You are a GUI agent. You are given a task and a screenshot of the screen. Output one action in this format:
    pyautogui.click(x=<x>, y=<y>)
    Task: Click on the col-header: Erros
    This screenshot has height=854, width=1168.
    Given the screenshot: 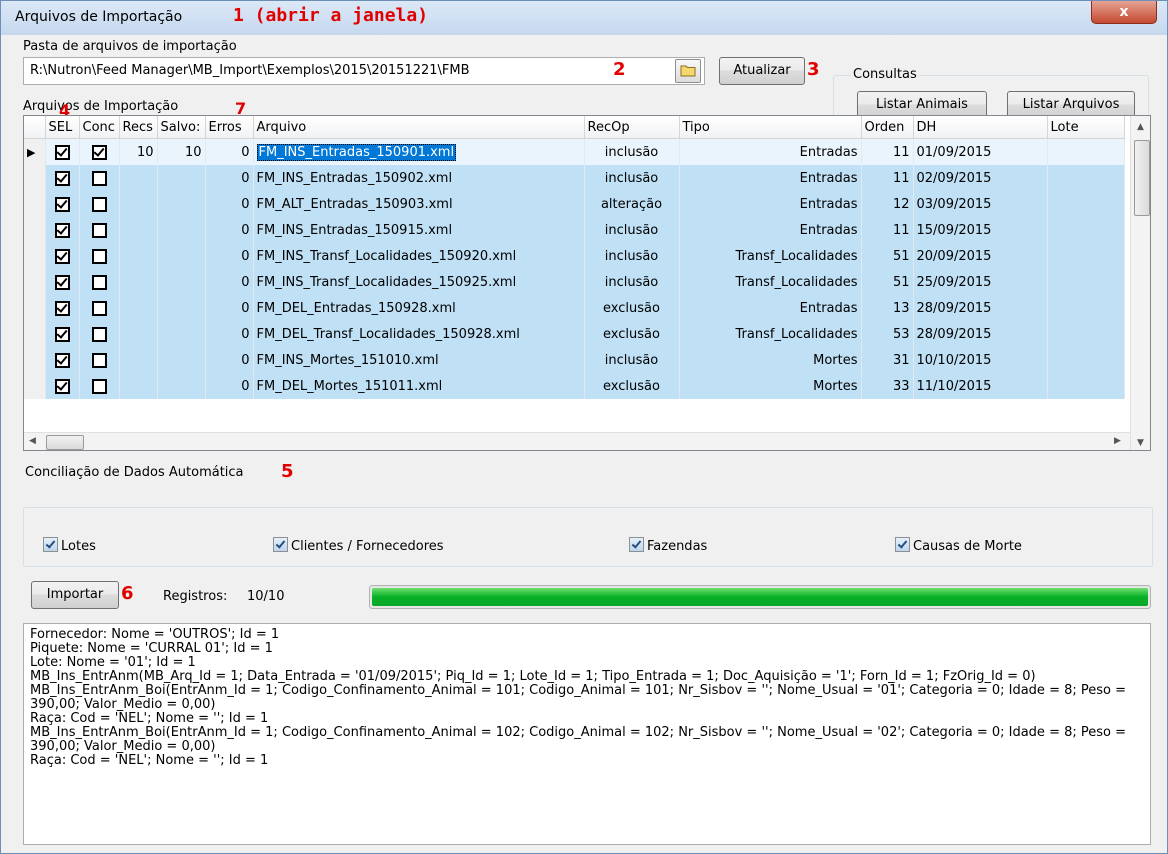 What is the action you would take?
    pyautogui.click(x=229, y=127)
    